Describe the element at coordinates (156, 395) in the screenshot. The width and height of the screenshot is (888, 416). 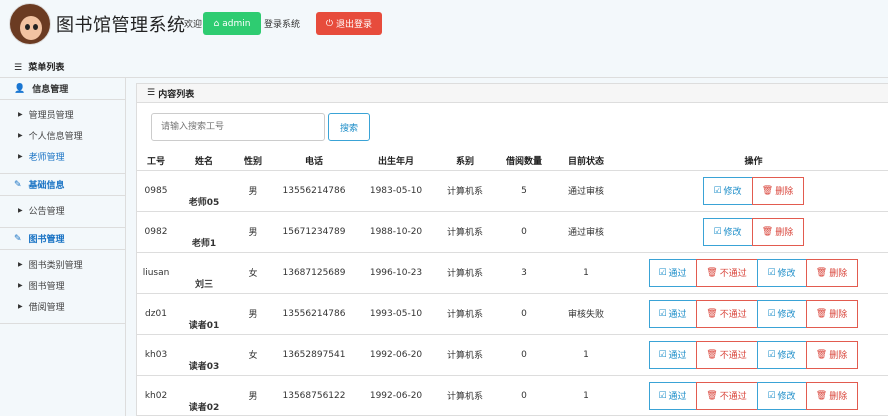
I see `cell-id: kh02` at that location.